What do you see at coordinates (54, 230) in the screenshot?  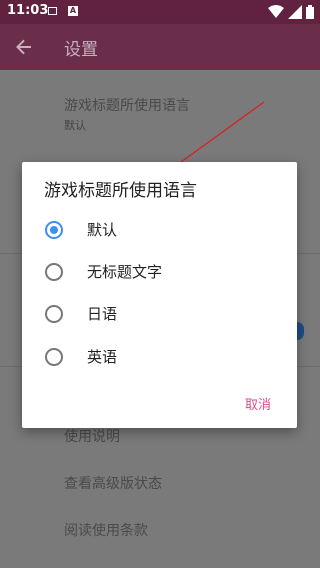 I see `radio-checked-icon` at bounding box center [54, 230].